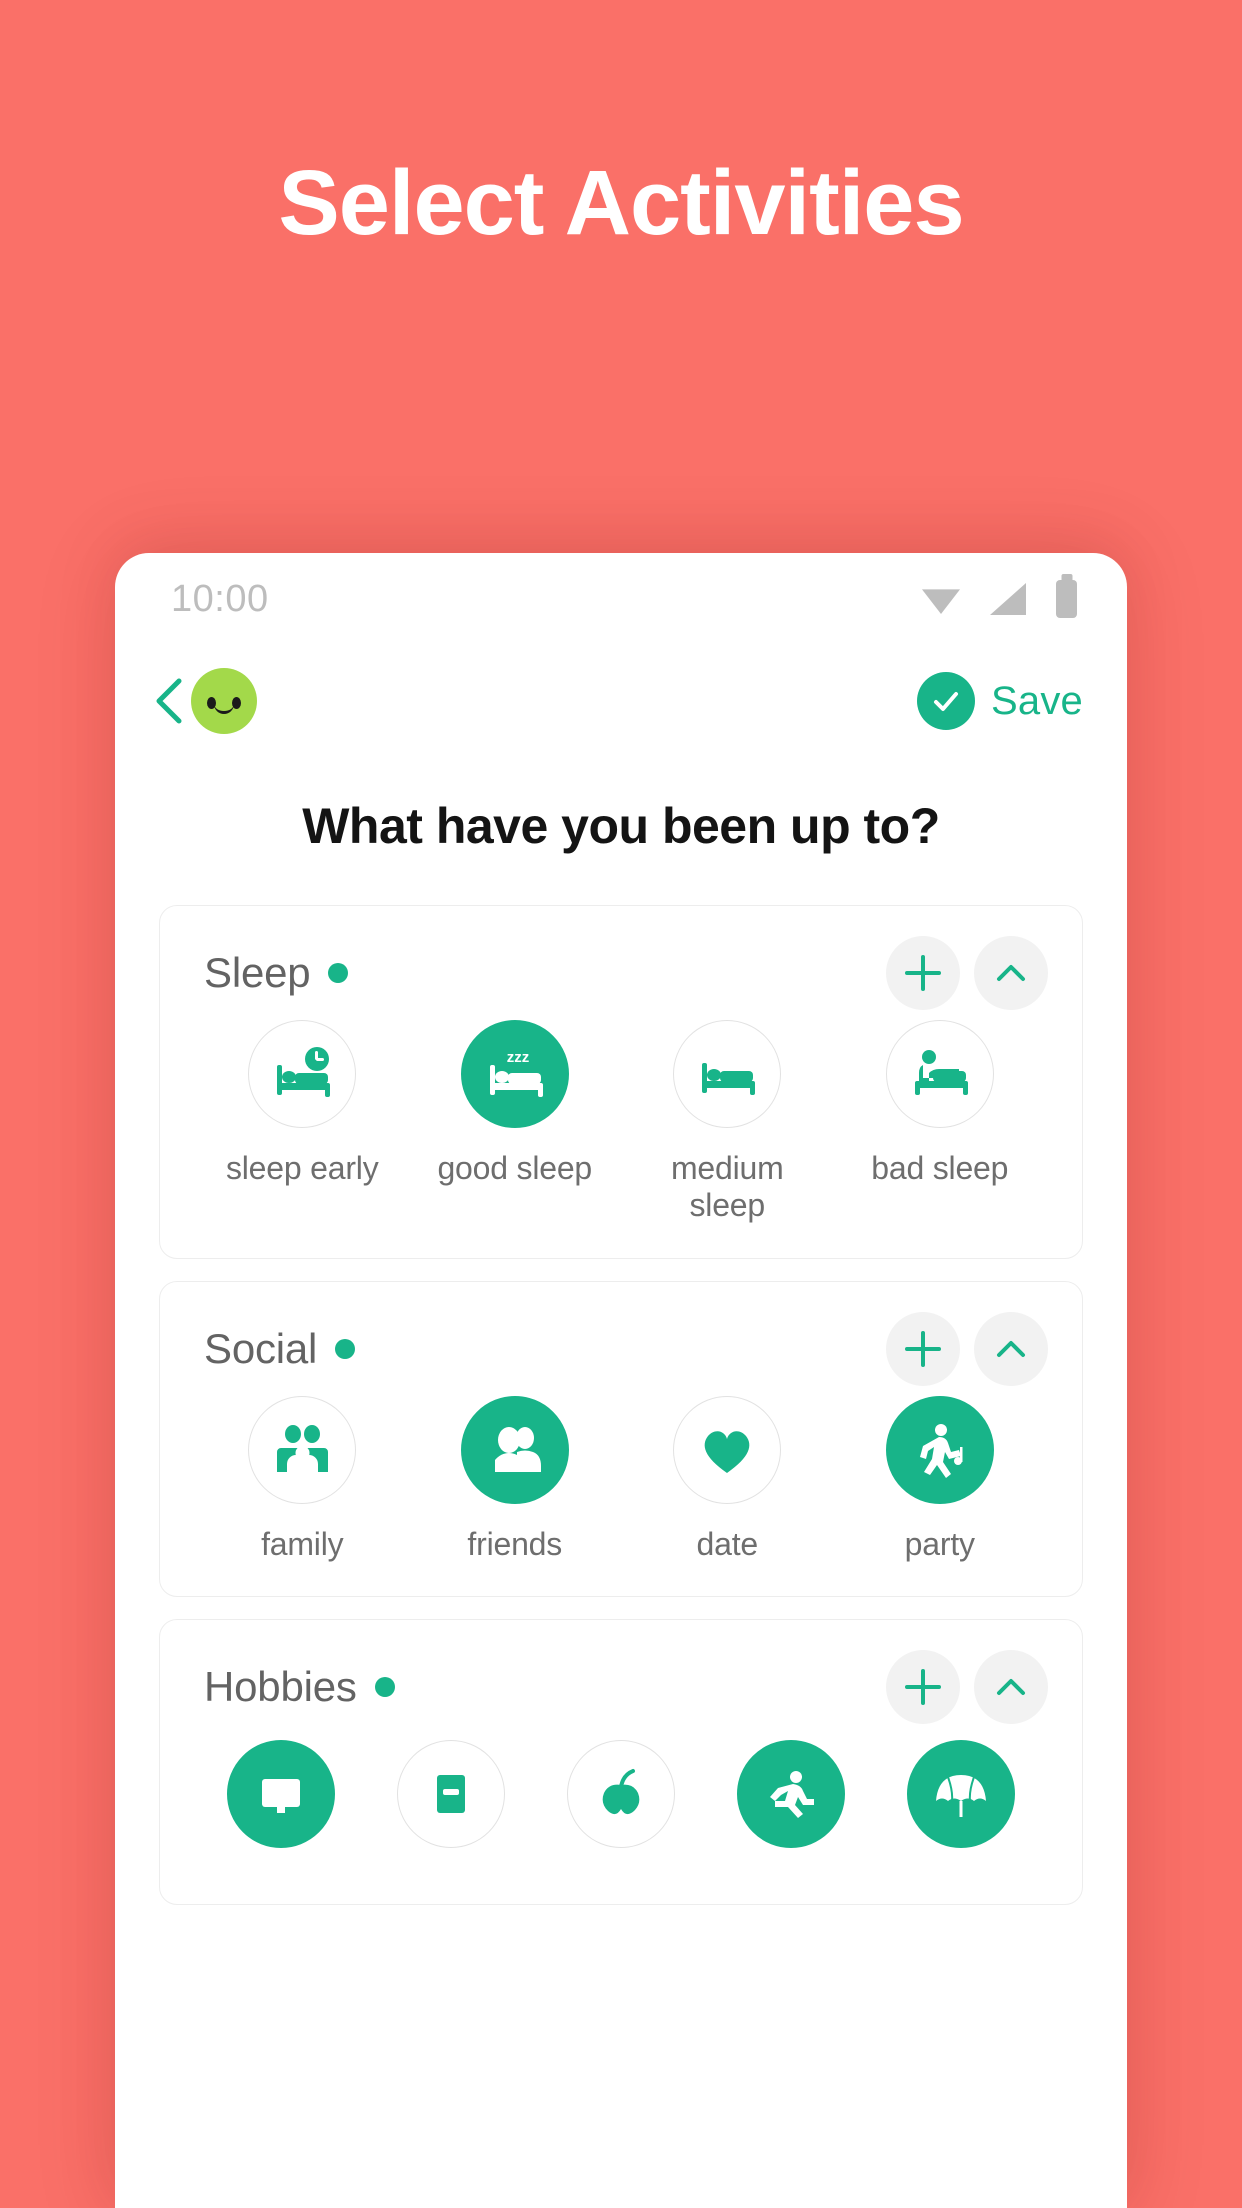  I want to click on activity-hobby-plant, so click(621, 1805).